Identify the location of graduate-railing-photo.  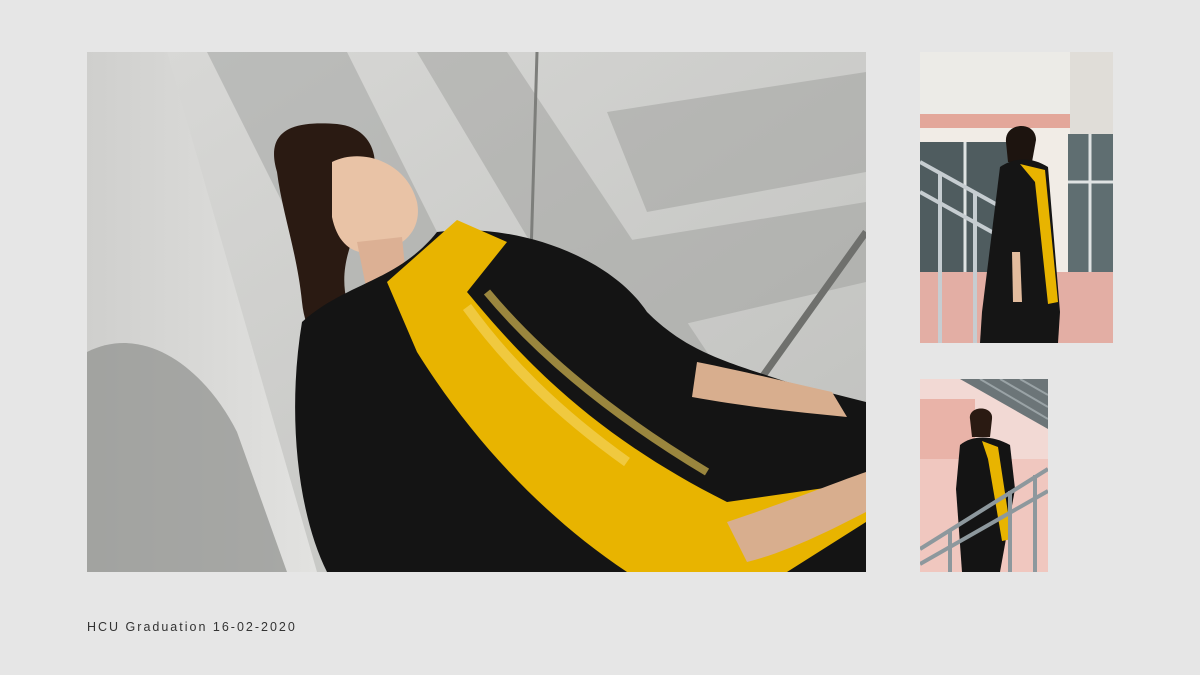
(984, 475).